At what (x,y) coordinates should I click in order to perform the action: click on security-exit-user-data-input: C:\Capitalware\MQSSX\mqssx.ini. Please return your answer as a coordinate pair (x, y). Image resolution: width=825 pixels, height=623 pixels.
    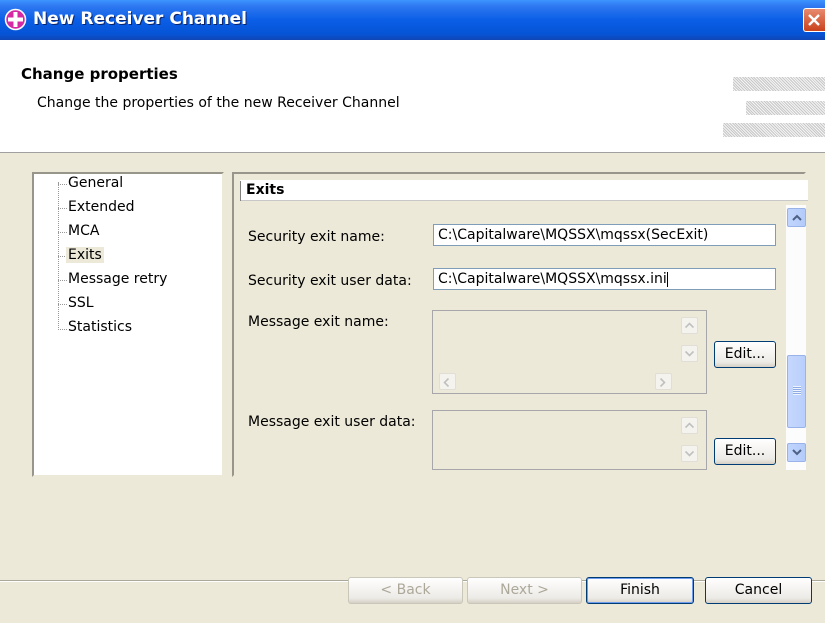
    Looking at the image, I should click on (604, 279).